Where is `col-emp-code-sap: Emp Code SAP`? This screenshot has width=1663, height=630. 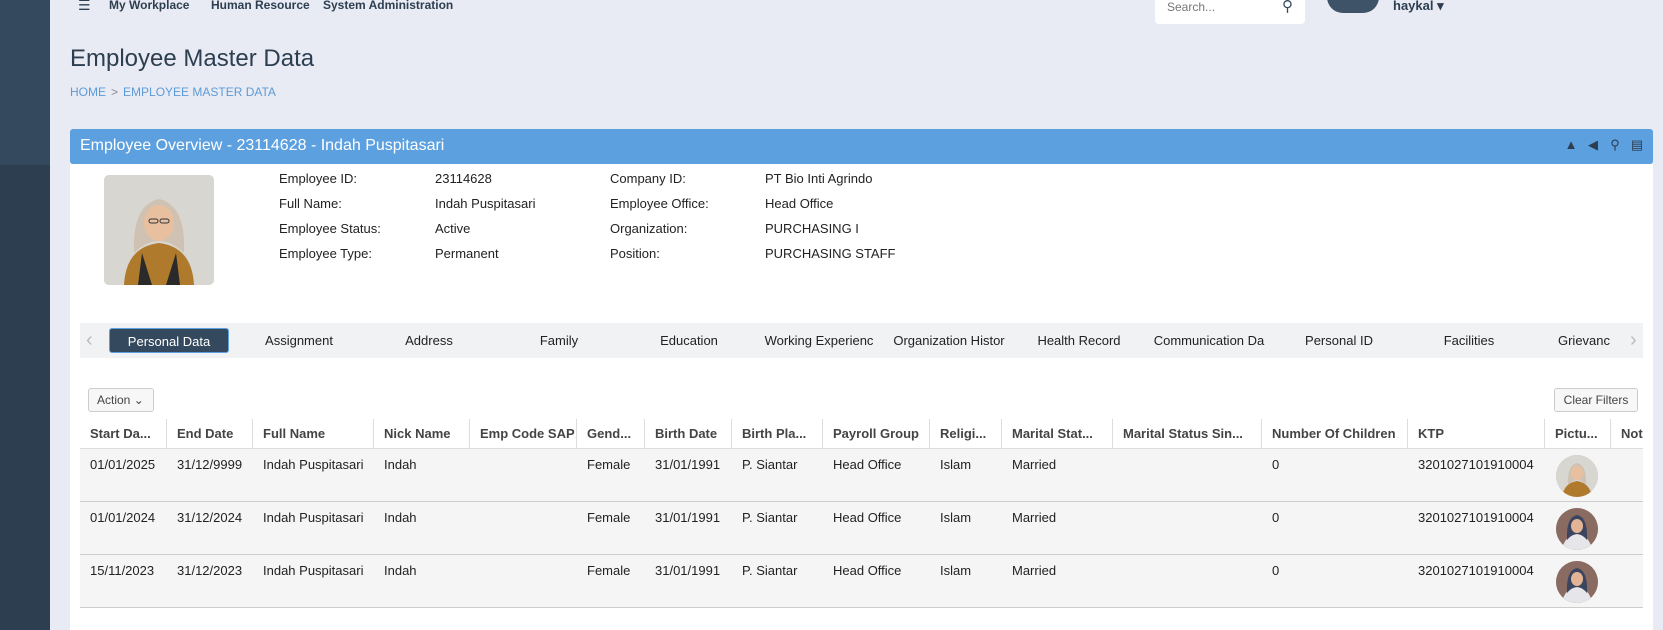
col-emp-code-sap: Emp Code SAP is located at coordinates (523, 434).